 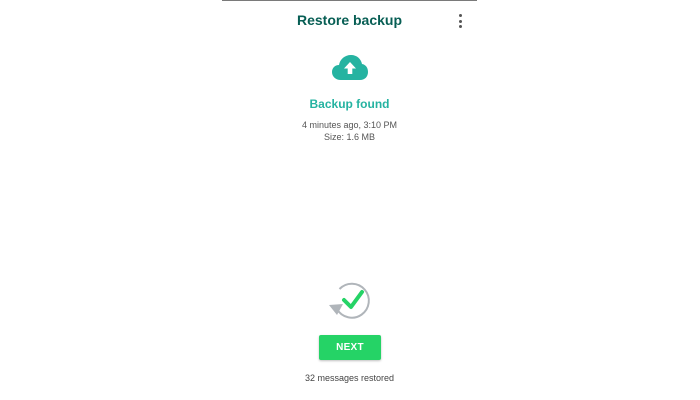 I want to click on page-title: Restore backup, so click(x=349, y=20).